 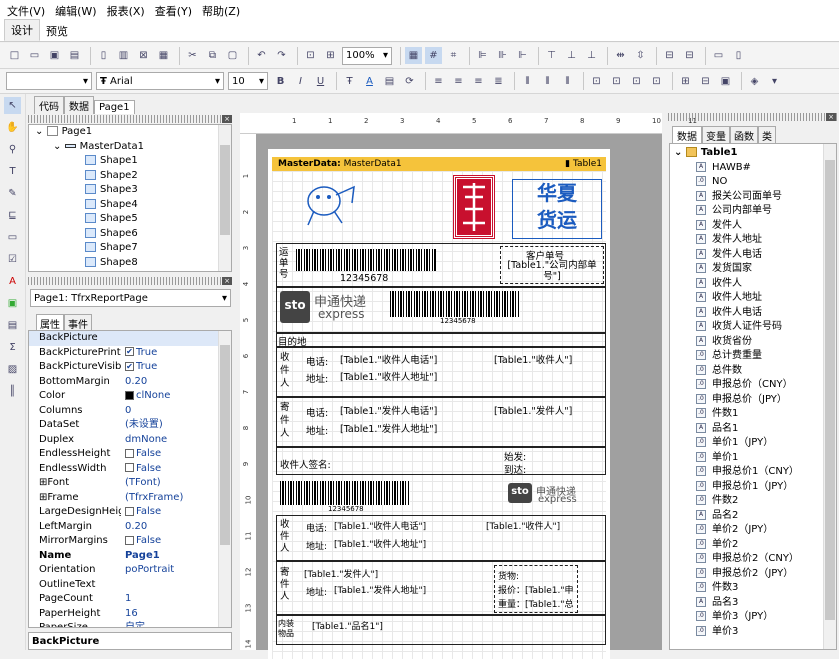 I want to click on text-justify-icon: ≣, so click(x=498, y=81).